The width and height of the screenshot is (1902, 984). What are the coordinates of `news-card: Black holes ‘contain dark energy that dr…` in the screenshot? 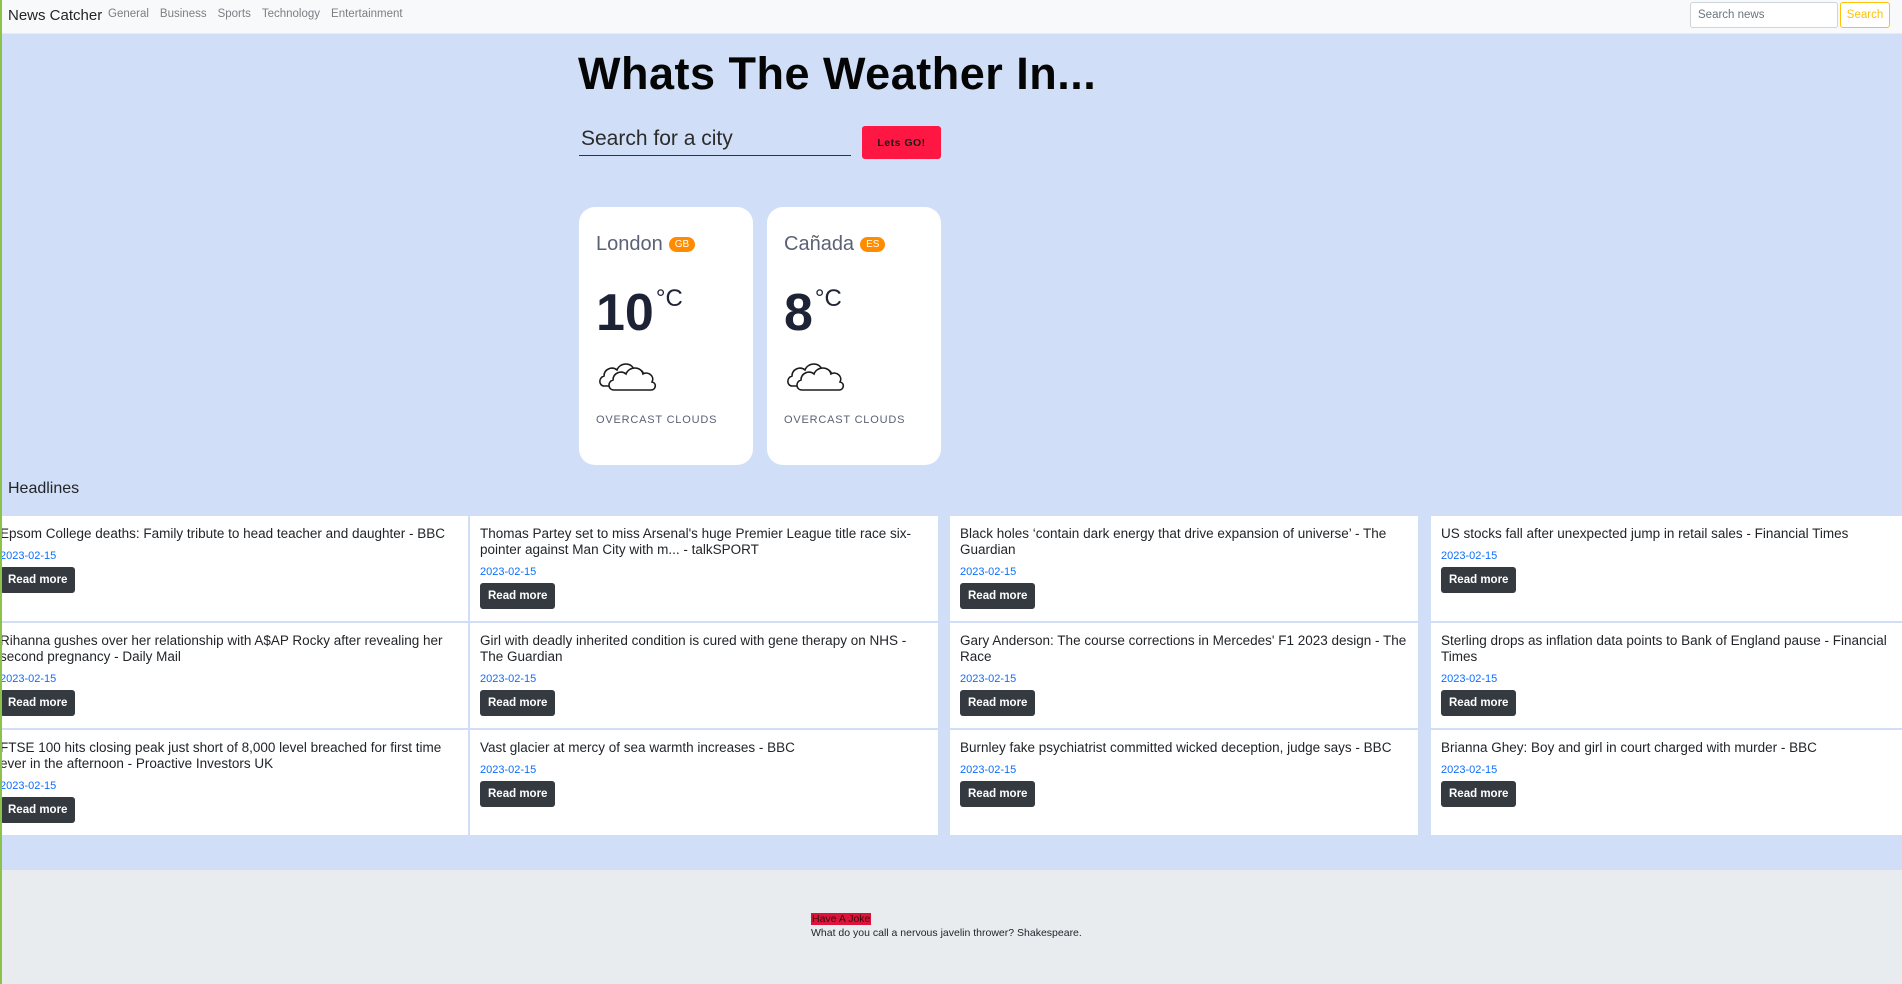 It's located at (1184, 568).